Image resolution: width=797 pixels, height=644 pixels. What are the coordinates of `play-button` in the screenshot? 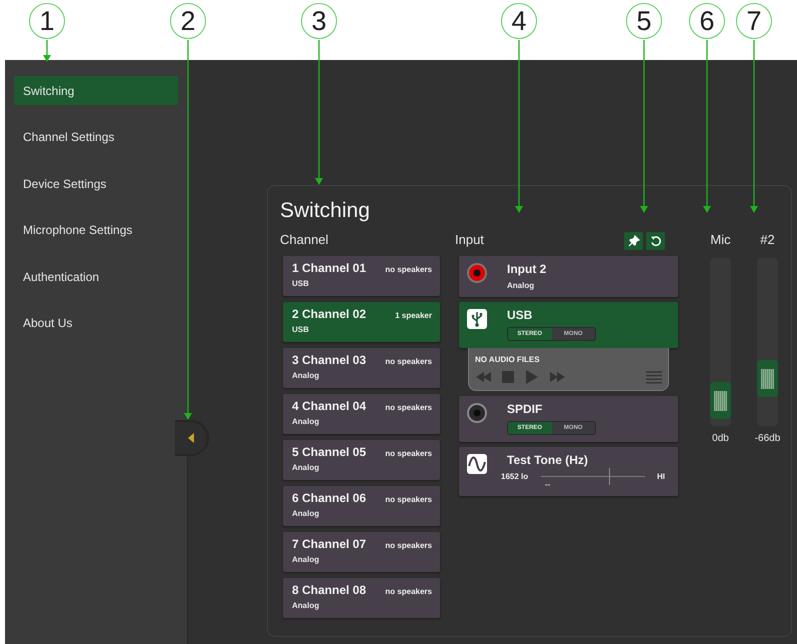 It's located at (532, 377).